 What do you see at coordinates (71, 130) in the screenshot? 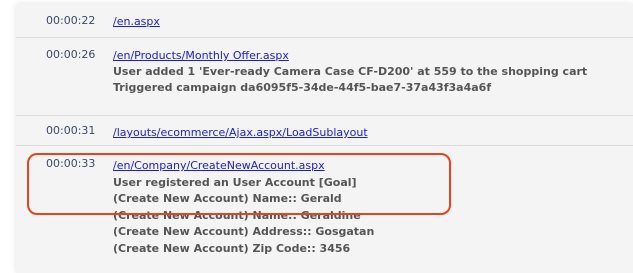
I see `entry-time: 00:00:31` at bounding box center [71, 130].